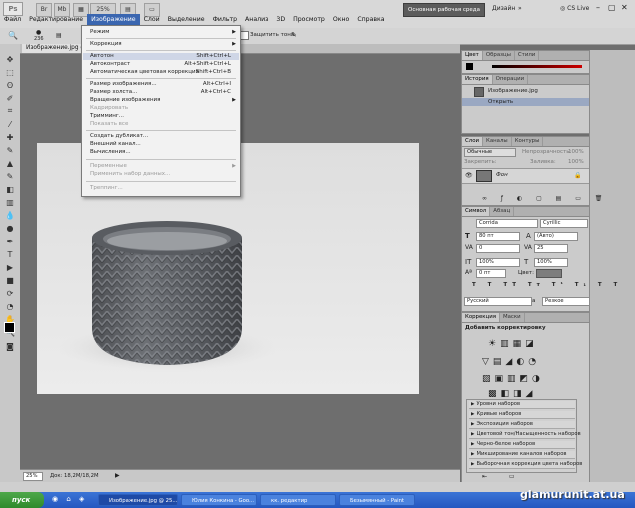  What do you see at coordinates (10, 111) in the screenshot?
I see `crop-tool-icon: ⌗` at bounding box center [10, 111].